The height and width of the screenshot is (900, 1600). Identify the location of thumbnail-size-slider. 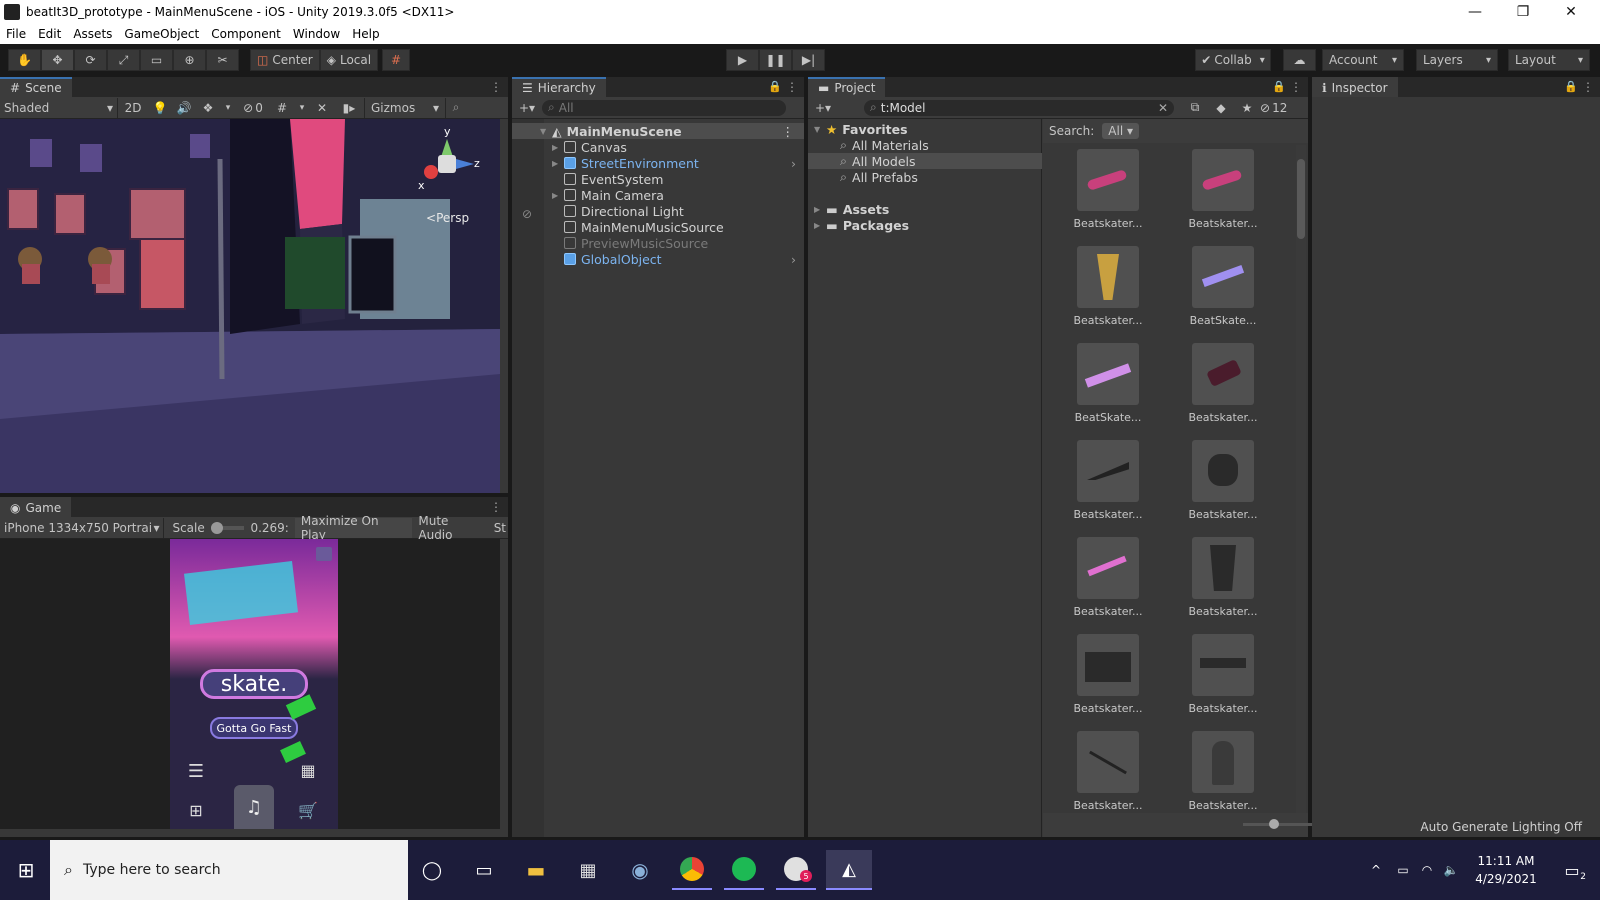
(1278, 824).